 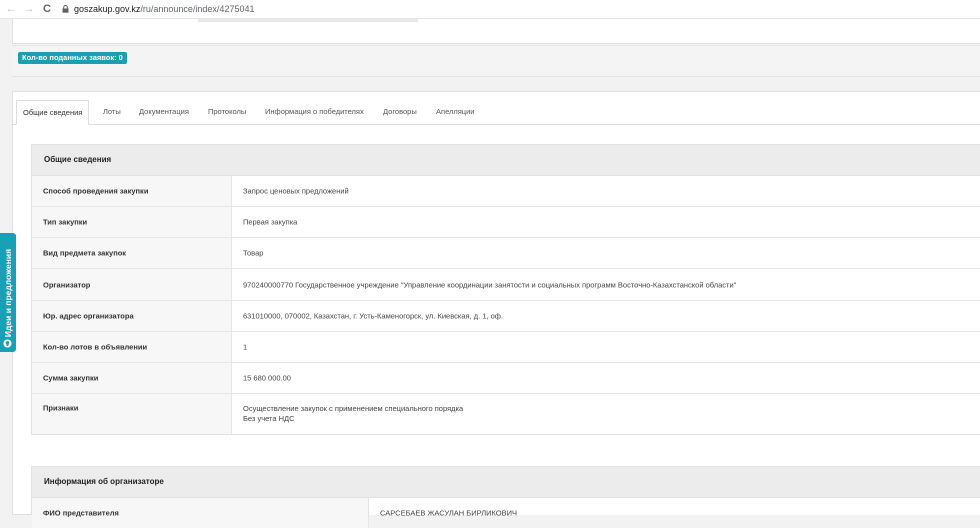 I want to click on feedback-tab-label: Идеи и предложения, so click(x=8, y=292).